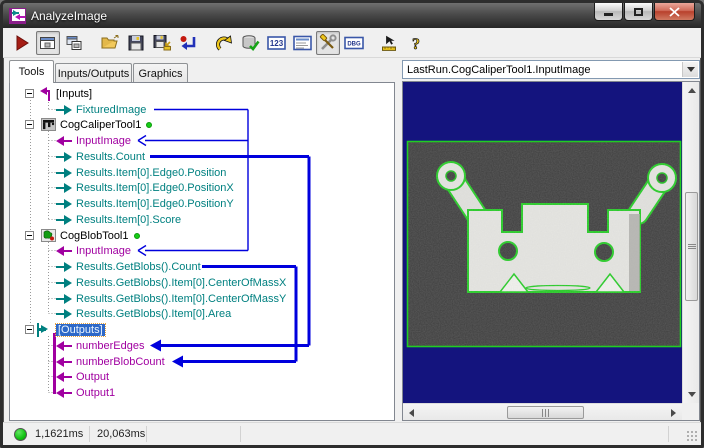 The image size is (704, 448). I want to click on job-tools-button, so click(328, 42).